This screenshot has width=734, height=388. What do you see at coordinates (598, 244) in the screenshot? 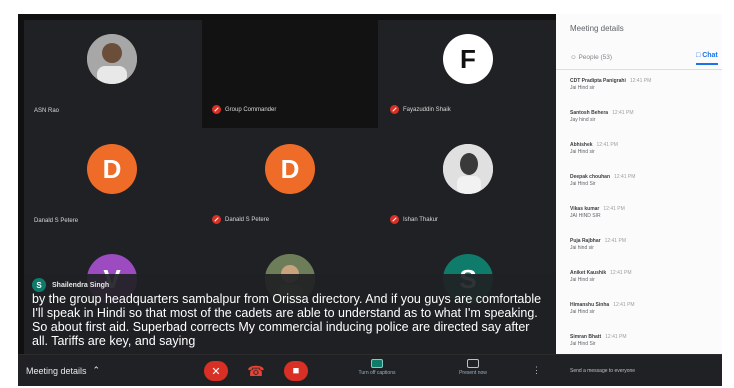
I see `chat-message: Puja Rajbhar 12:41 PM Jai hind sir` at bounding box center [598, 244].